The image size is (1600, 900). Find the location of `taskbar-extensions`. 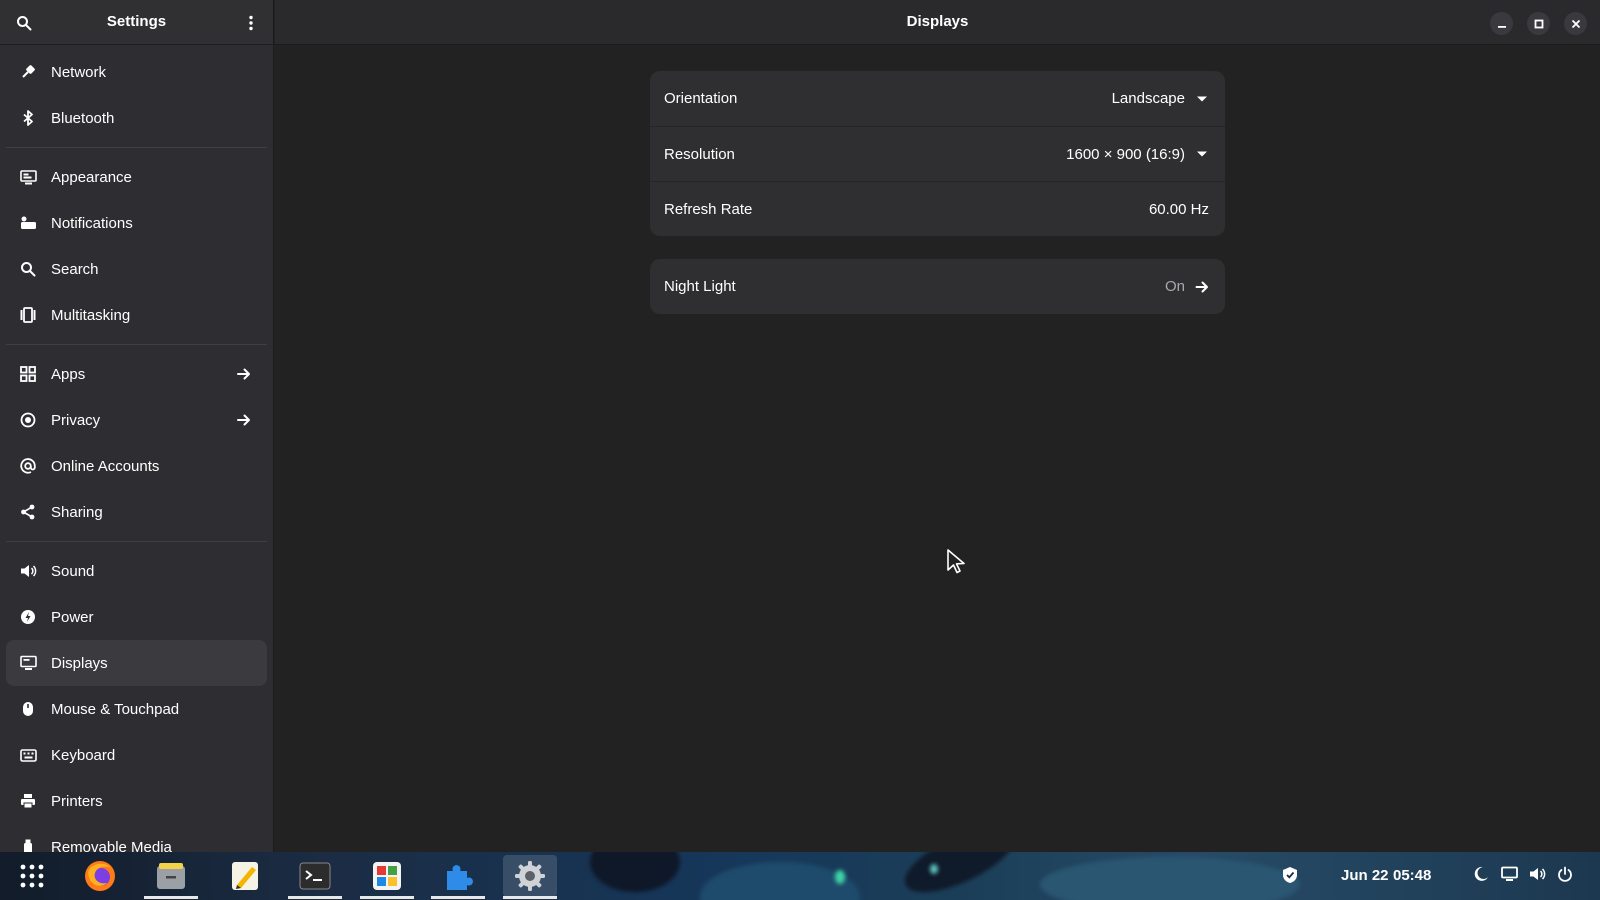

taskbar-extensions is located at coordinates (458, 877).